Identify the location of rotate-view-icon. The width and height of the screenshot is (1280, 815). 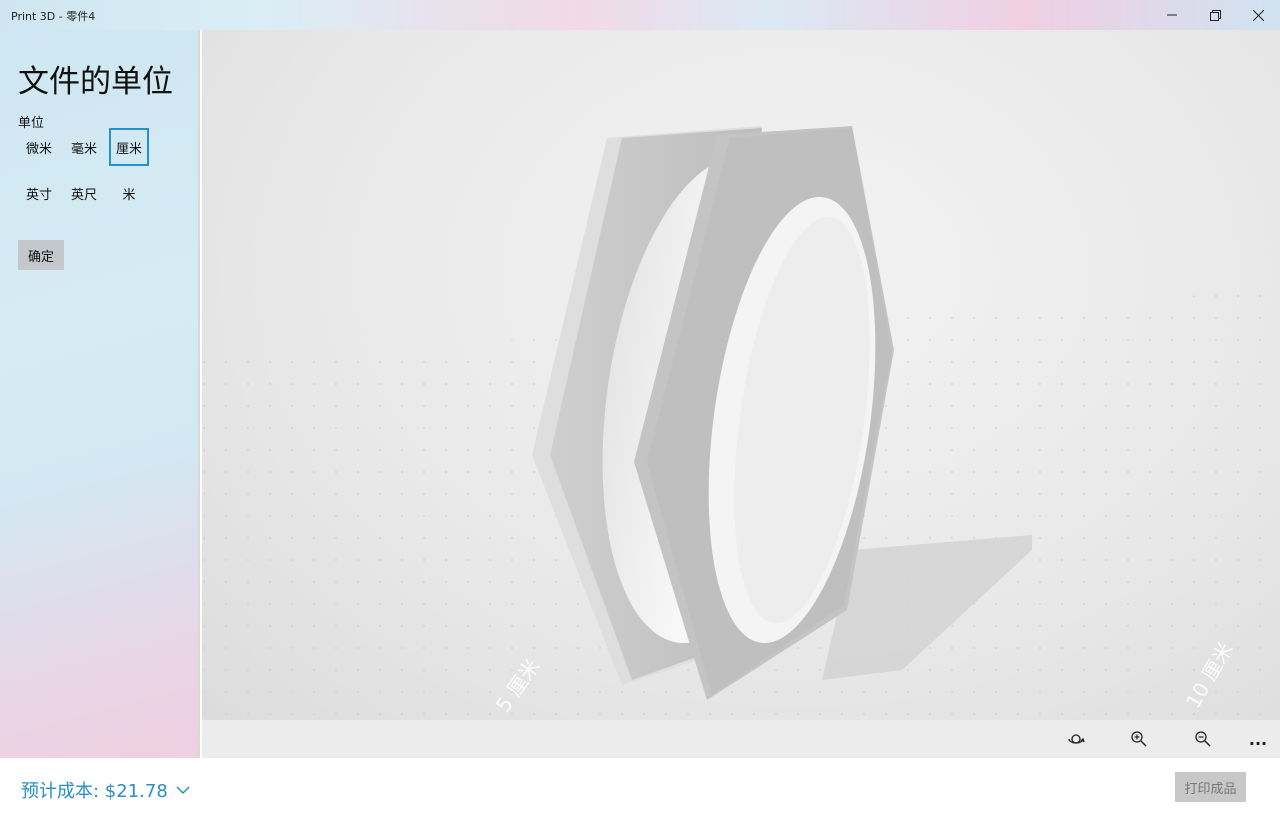
(1076, 739).